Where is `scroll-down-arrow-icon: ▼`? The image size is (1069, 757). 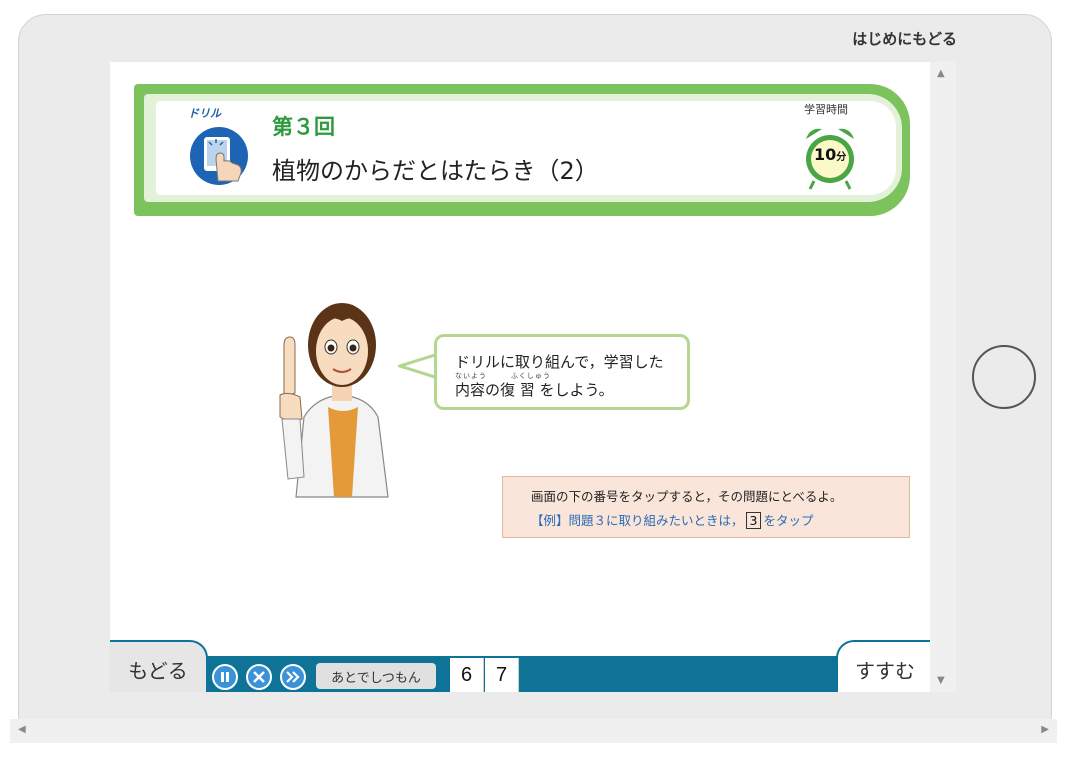 scroll-down-arrow-icon: ▼ is located at coordinates (941, 680).